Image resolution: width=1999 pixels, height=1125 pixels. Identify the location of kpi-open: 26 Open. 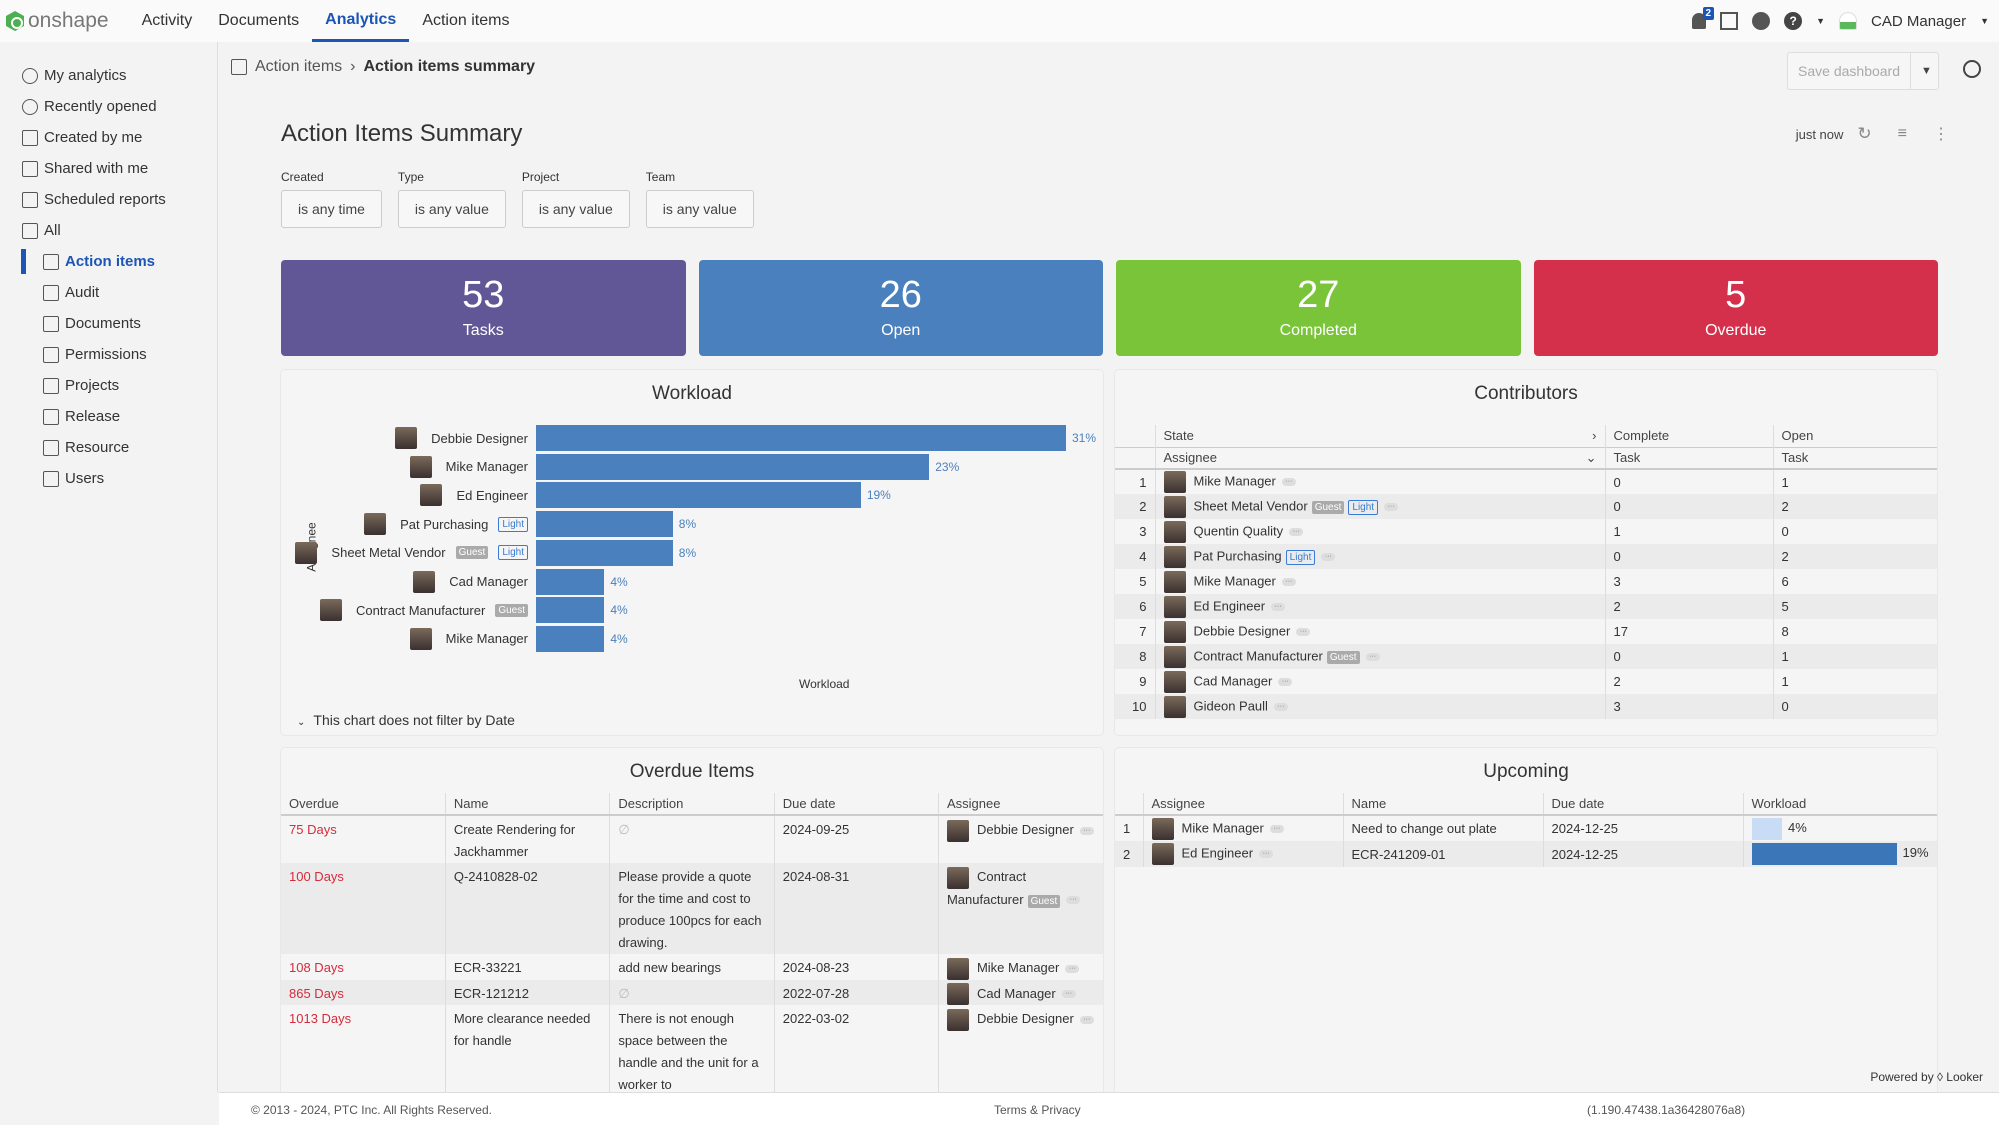
(900, 308).